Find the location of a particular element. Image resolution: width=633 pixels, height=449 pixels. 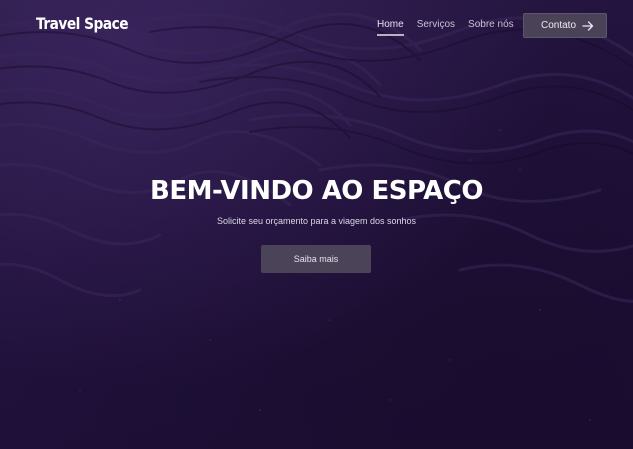

hero-headline: BEM-VINDO AO ESPAÇO is located at coordinates (316, 191).